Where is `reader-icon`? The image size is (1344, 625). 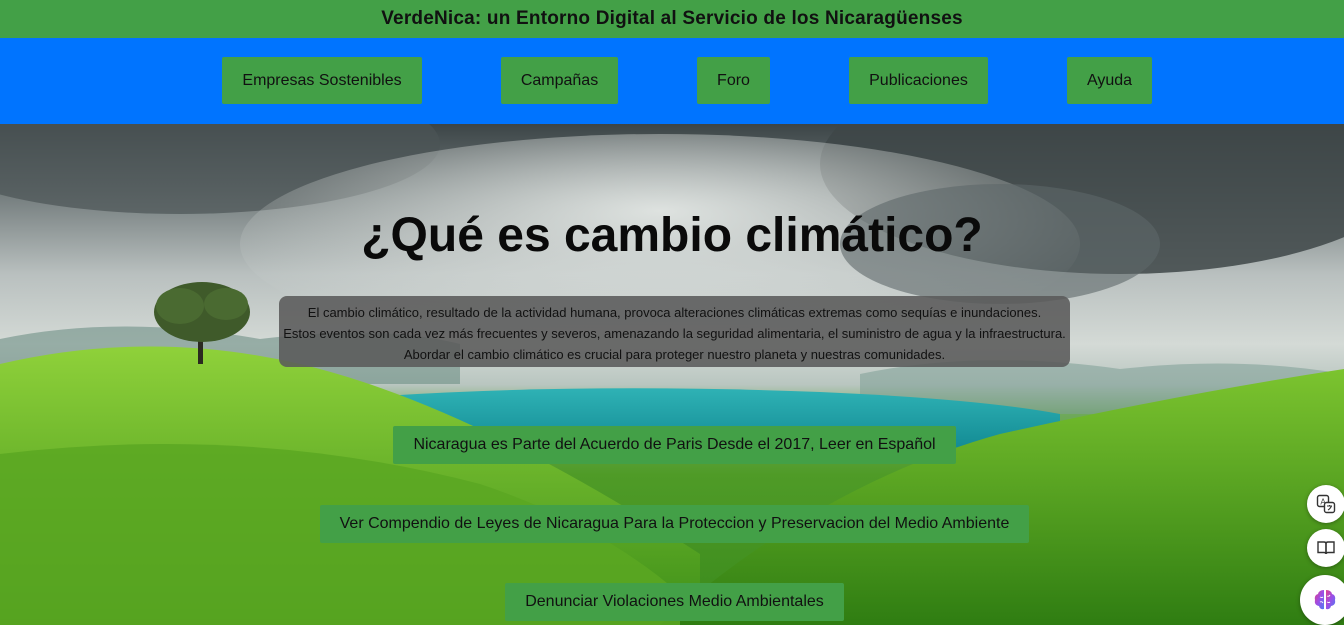 reader-icon is located at coordinates (1326, 548).